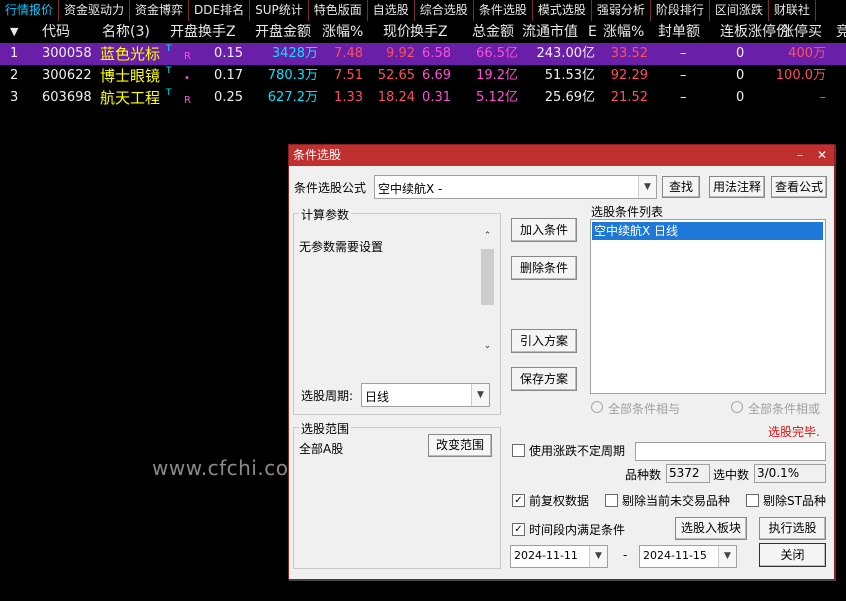 The height and width of the screenshot is (601, 846). I want to click on tab-2: 资金博弈, so click(160, 10).